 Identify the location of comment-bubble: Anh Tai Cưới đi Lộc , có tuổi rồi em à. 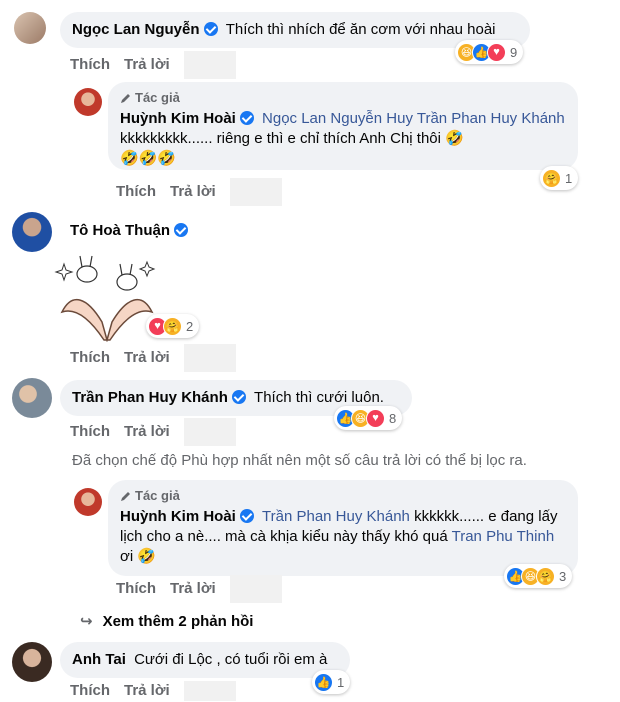
(205, 660).